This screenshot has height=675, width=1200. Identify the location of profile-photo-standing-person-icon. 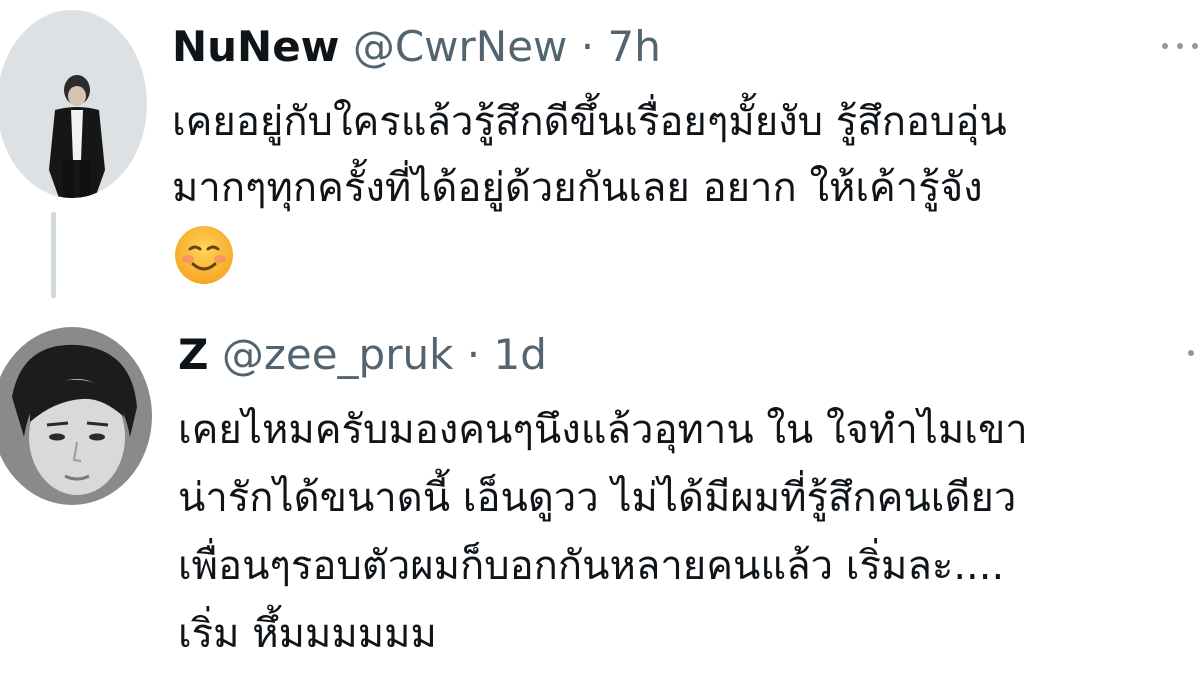
(73, 104).